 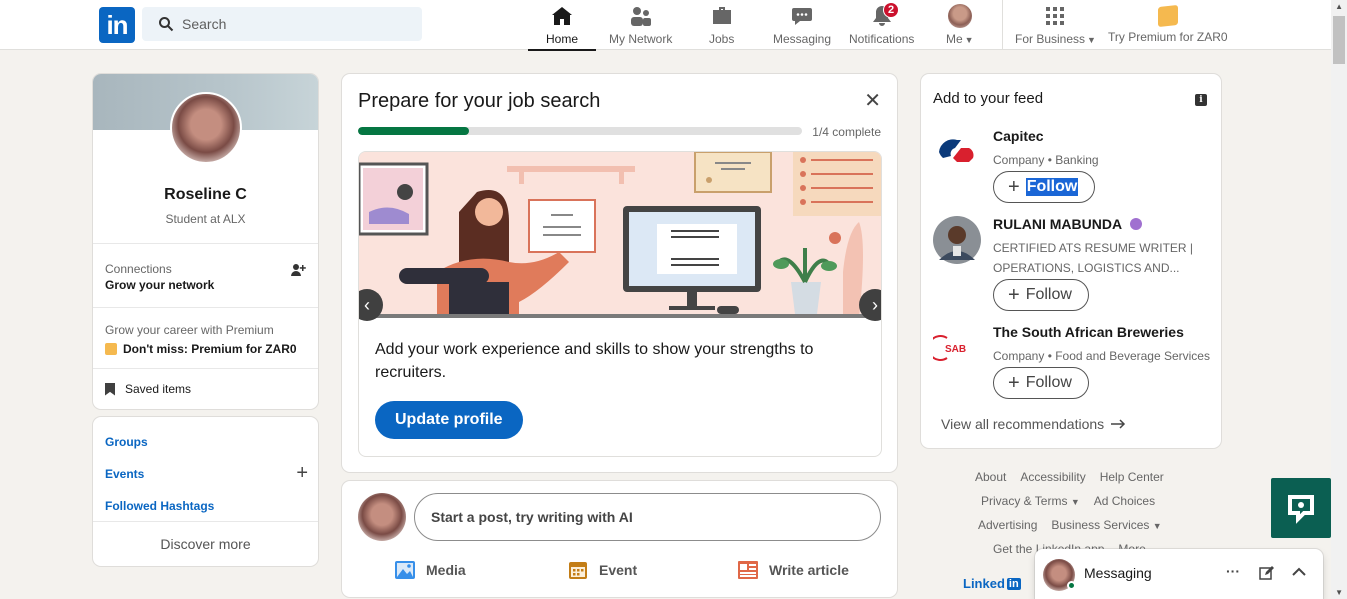 I want to click on footer-link-privacy: Privacy & Terms ▼, so click(x=1030, y=501).